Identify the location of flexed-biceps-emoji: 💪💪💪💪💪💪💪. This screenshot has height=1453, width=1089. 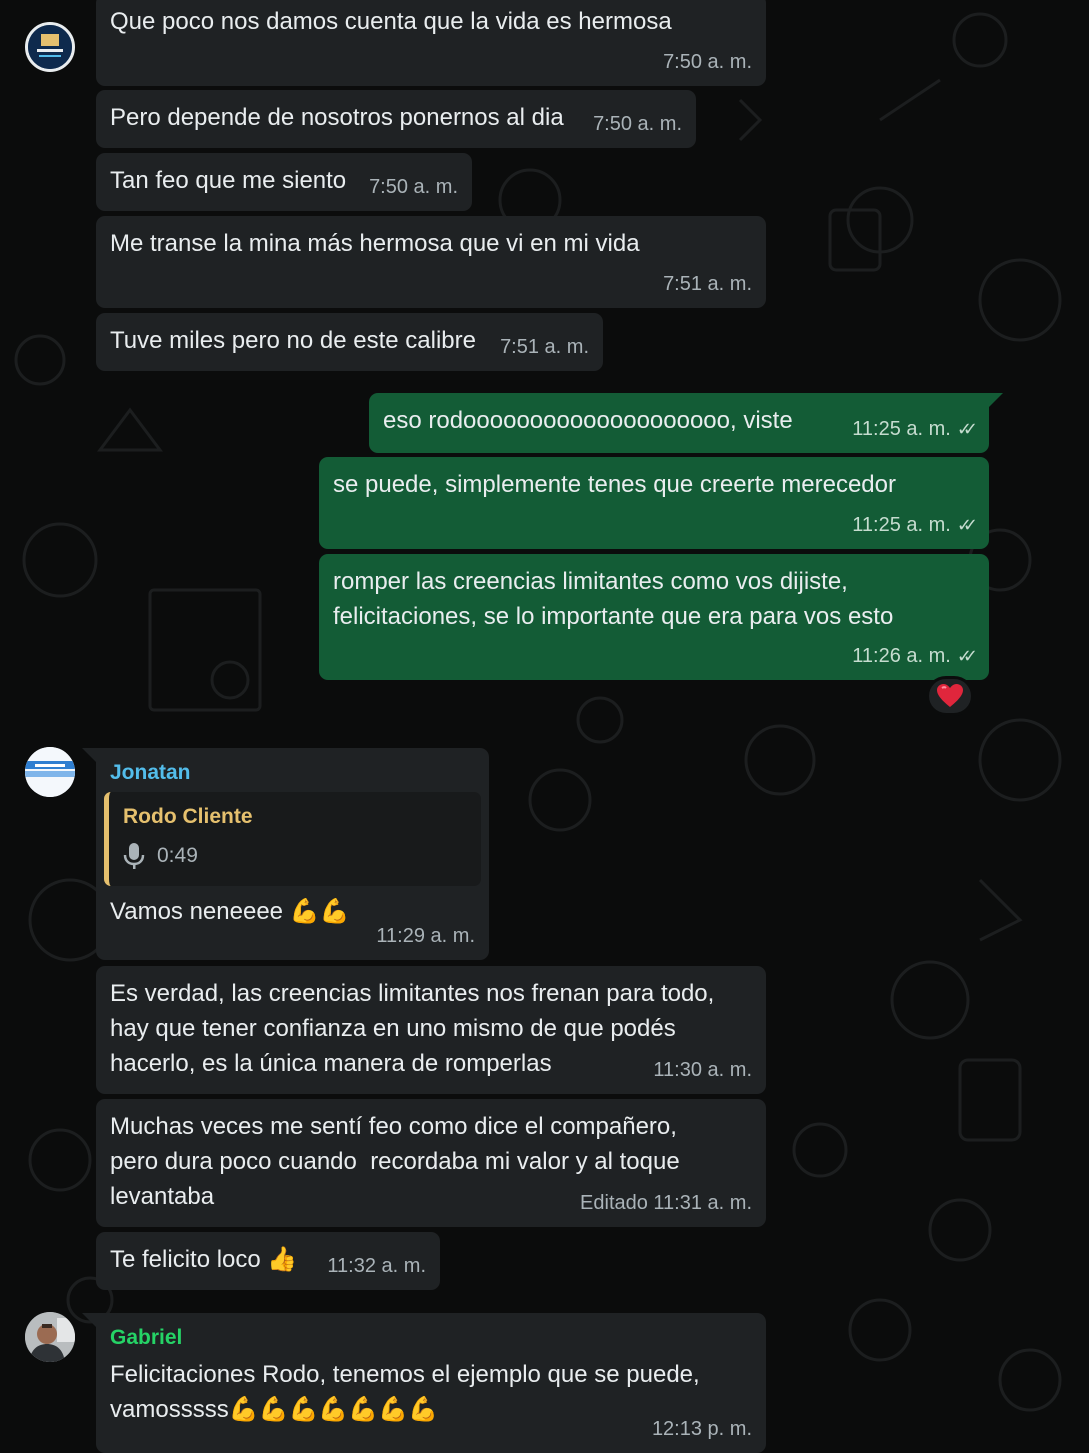
(333, 1409).